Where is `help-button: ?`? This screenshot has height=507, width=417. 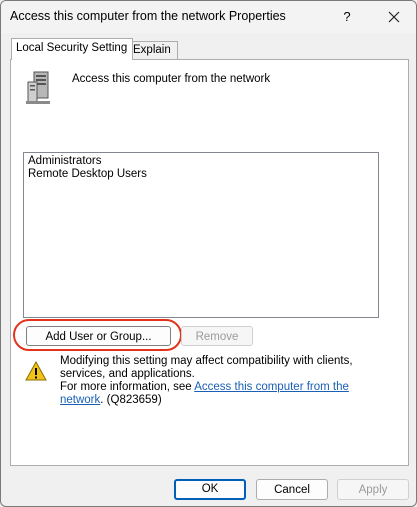
help-button: ? is located at coordinates (347, 17).